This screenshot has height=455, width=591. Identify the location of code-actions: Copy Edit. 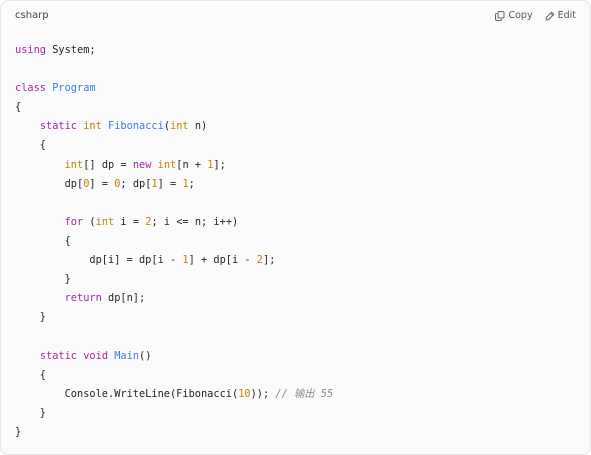
(535, 16).